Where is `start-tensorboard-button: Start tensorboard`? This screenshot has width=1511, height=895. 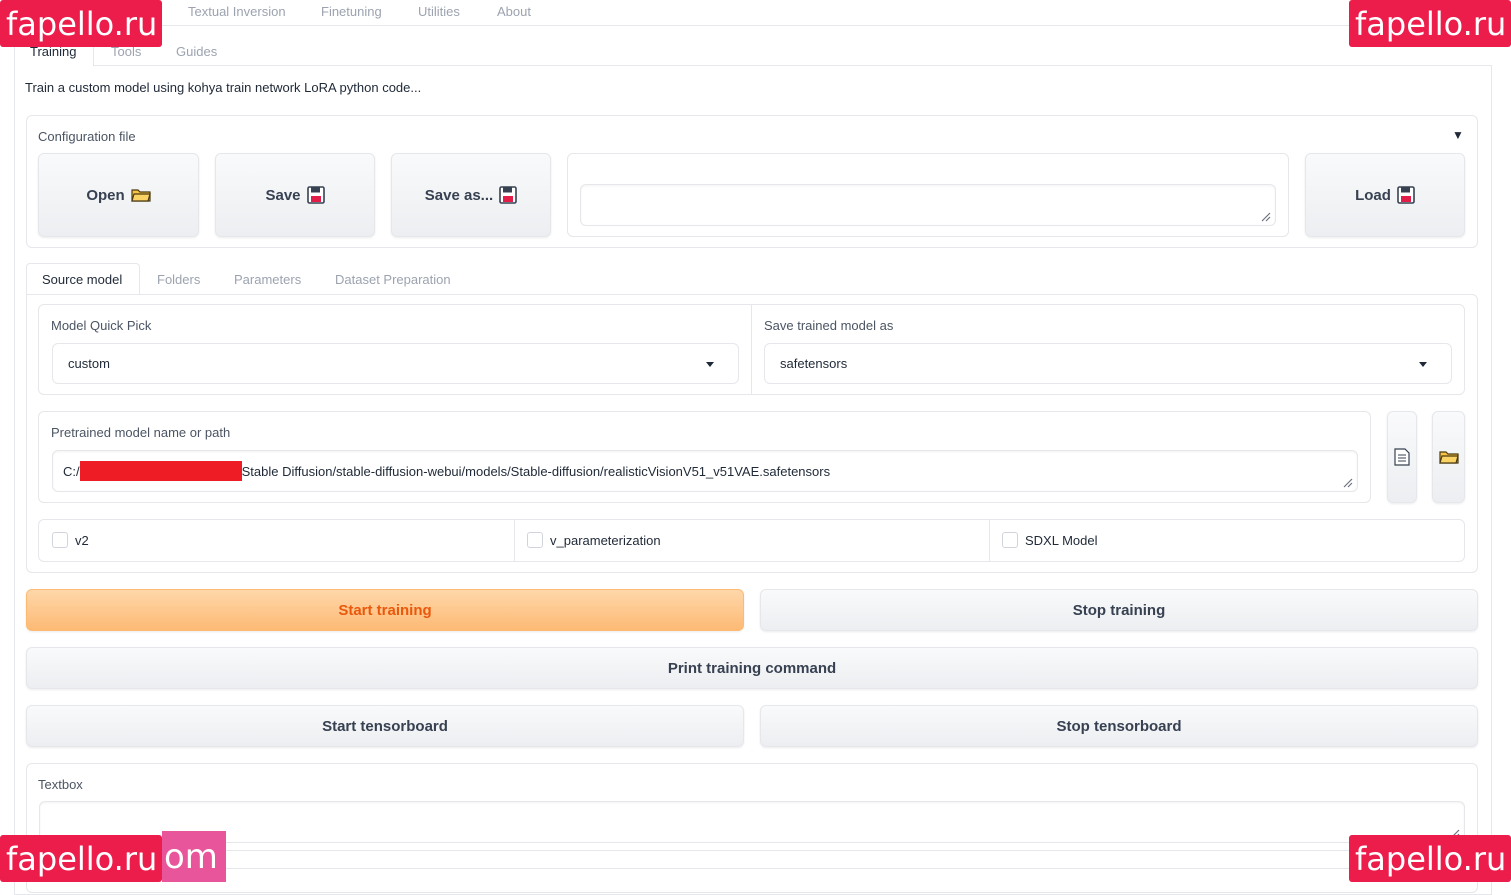 start-tensorboard-button: Start tensorboard is located at coordinates (385, 726).